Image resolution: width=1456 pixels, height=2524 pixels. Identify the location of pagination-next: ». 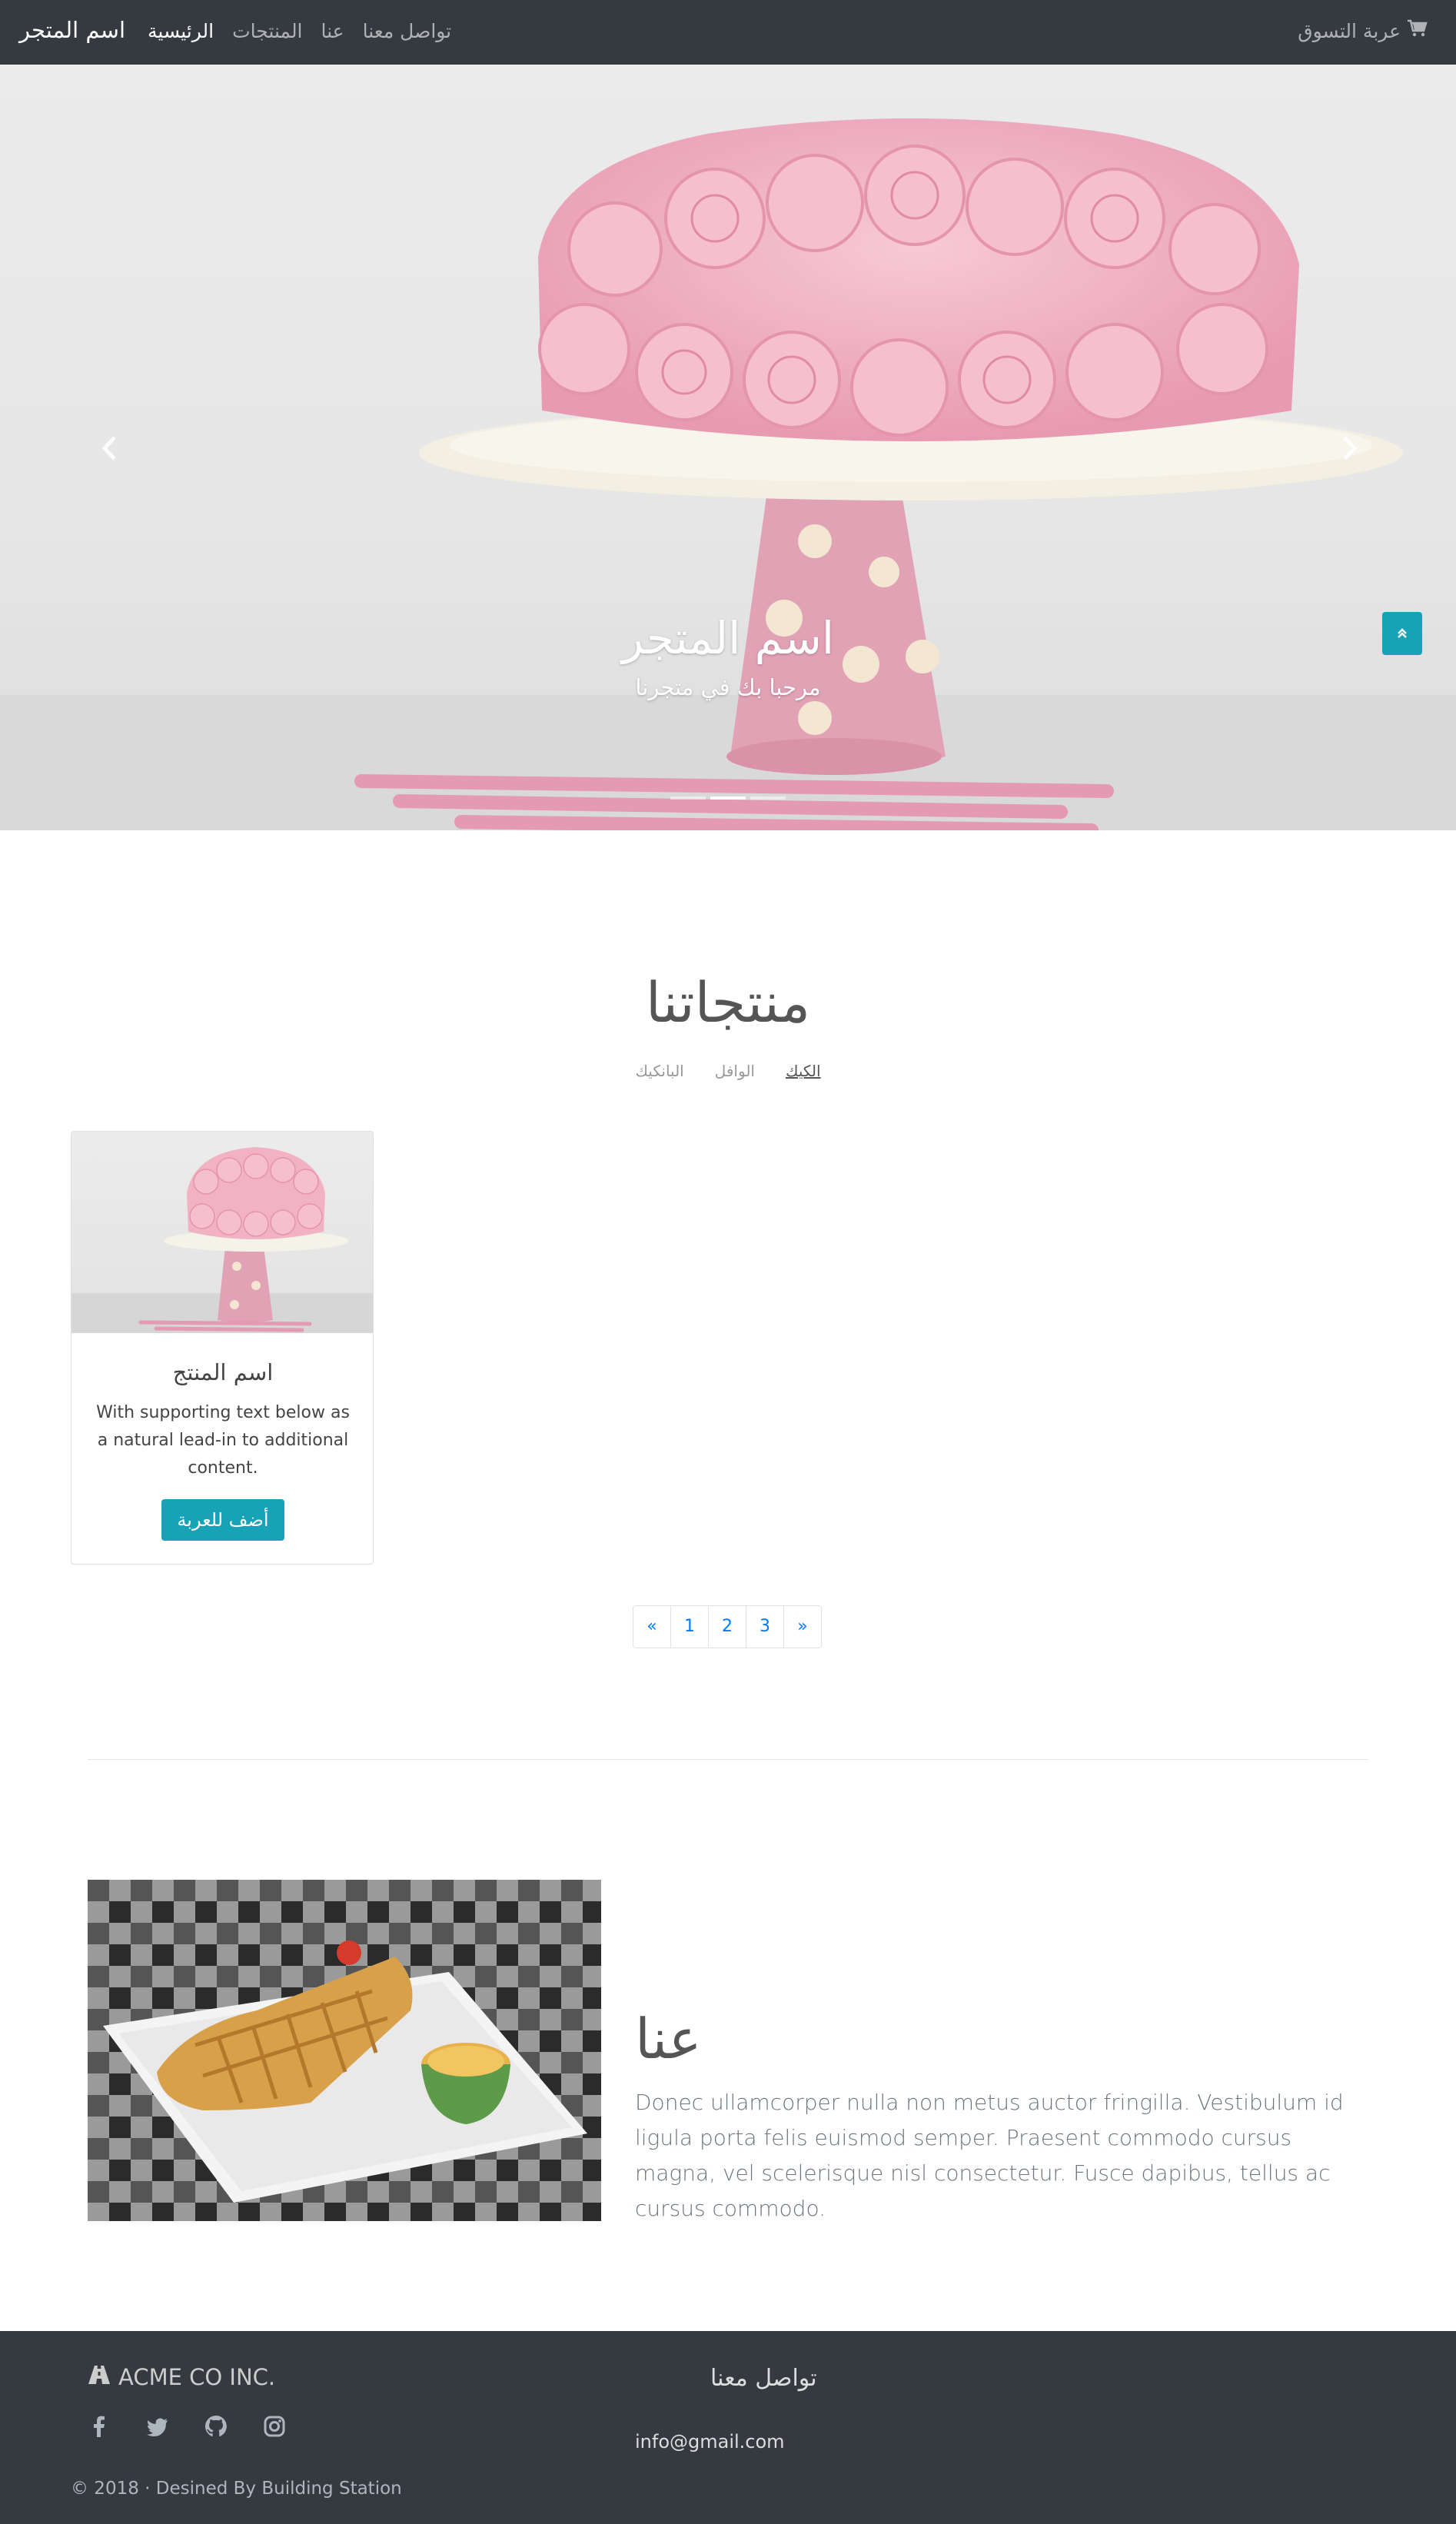
(802, 1626).